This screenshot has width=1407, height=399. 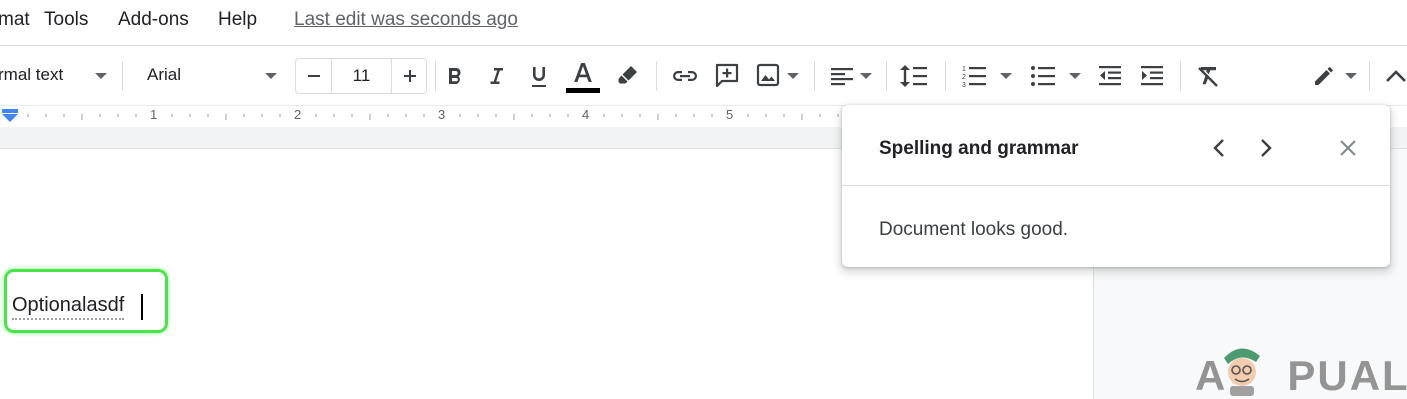 I want to click on bulleted-list-button, so click(x=1043, y=76).